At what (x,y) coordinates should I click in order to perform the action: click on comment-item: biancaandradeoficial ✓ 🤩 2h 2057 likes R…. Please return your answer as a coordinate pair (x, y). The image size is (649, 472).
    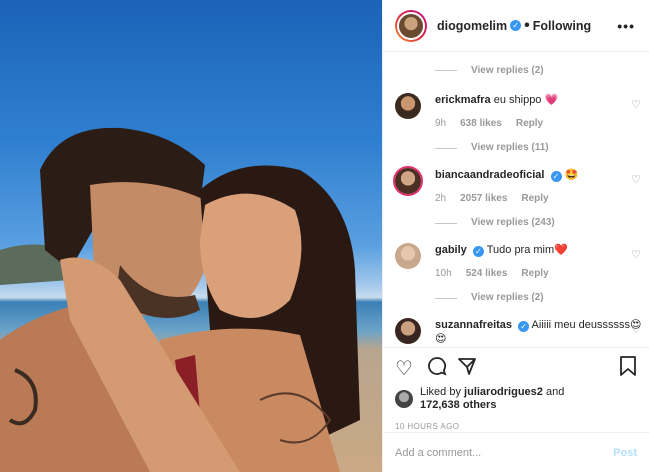
    Looking at the image, I should click on (519, 199).